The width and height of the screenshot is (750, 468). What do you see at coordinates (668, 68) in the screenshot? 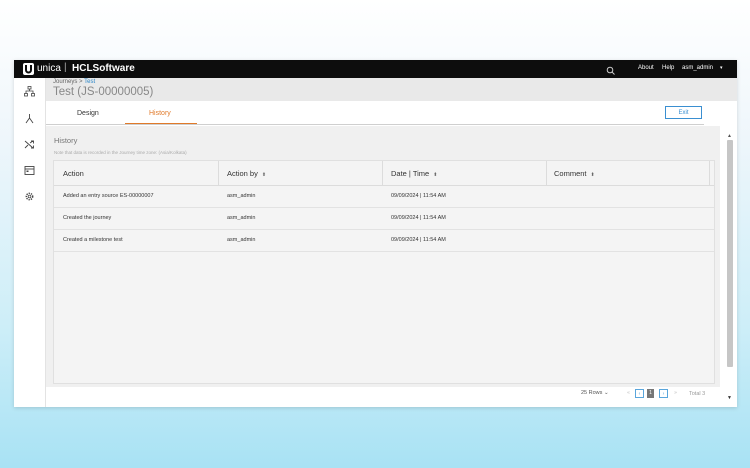
I see `help-link: Help` at bounding box center [668, 68].